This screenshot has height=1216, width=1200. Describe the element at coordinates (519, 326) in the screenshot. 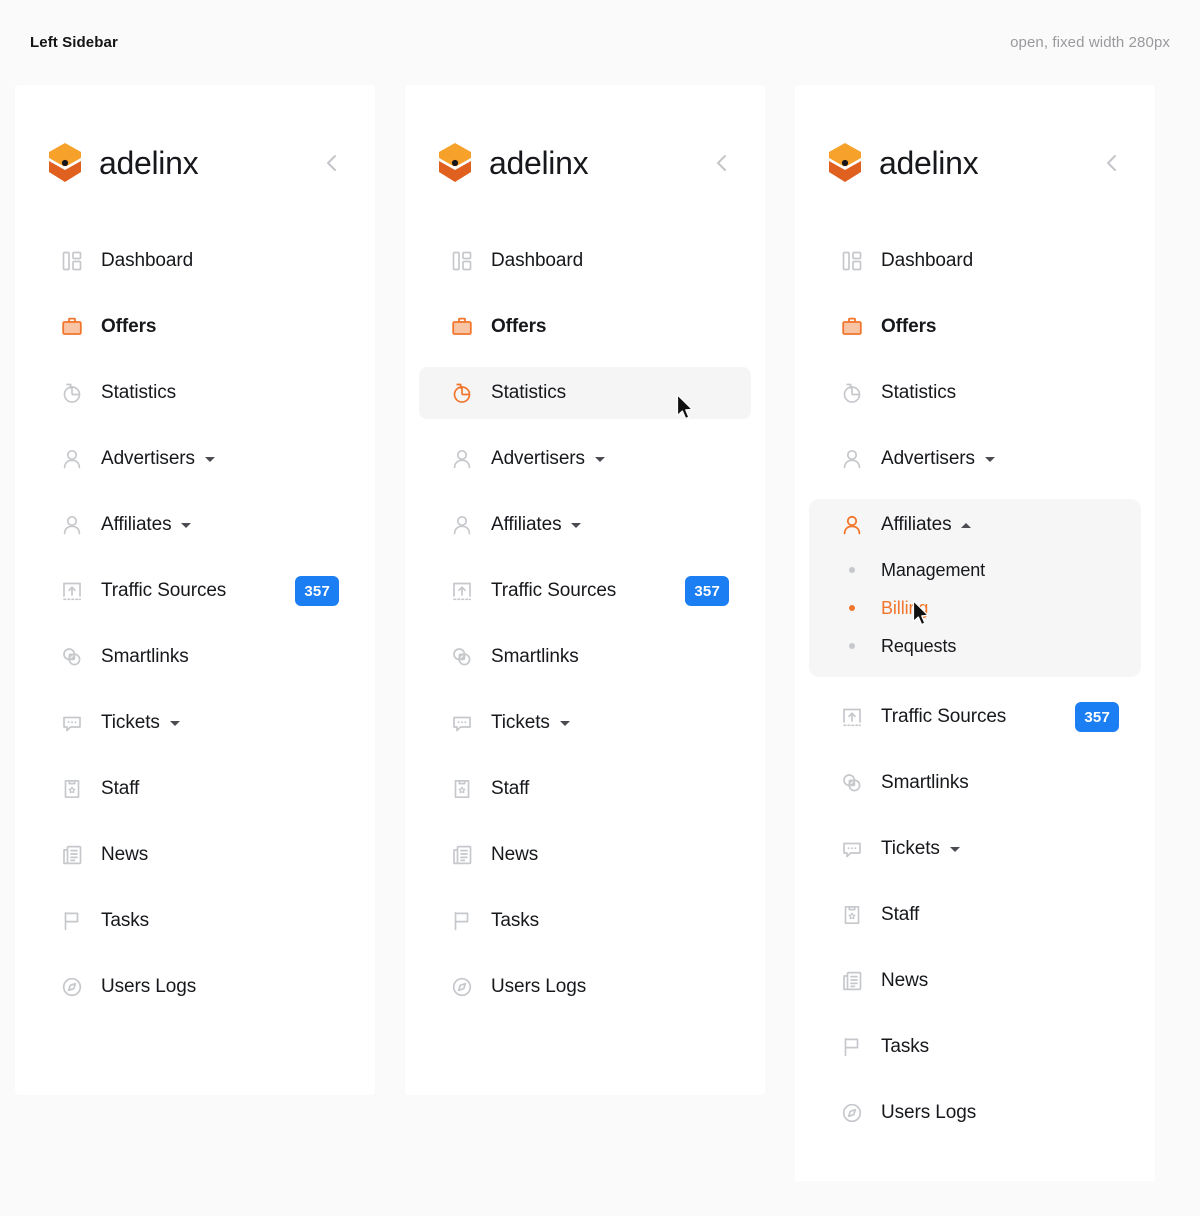

I see `sidebar-item-label: Offers` at that location.